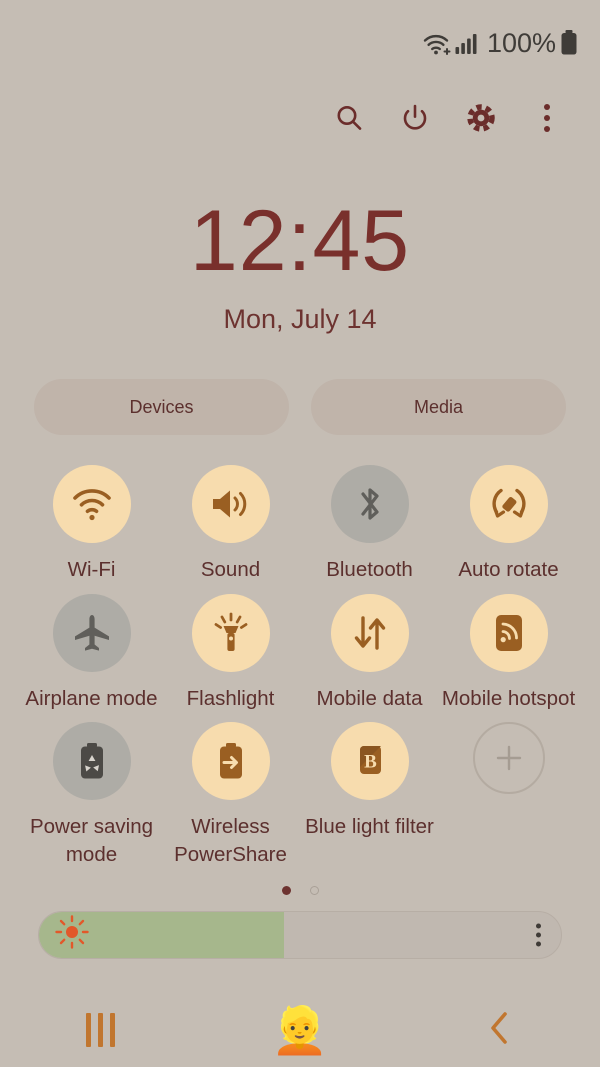 The height and width of the screenshot is (1067, 600). I want to click on tile-blue-light-filter: B Blue light filter, so click(369, 795).